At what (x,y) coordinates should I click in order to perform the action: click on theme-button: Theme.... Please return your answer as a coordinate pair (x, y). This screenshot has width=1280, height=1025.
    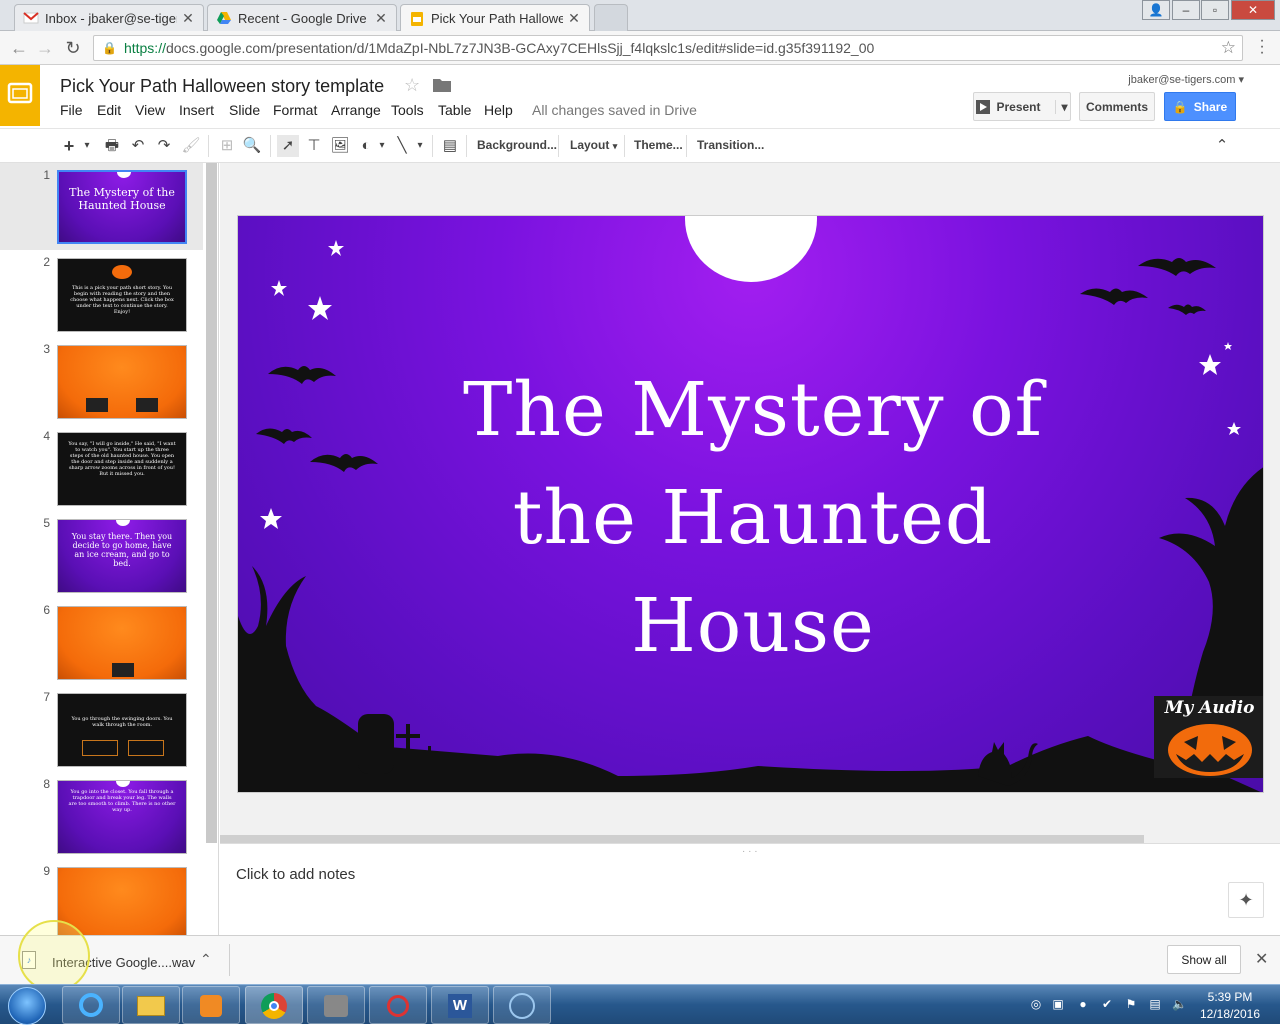
    Looking at the image, I should click on (658, 145).